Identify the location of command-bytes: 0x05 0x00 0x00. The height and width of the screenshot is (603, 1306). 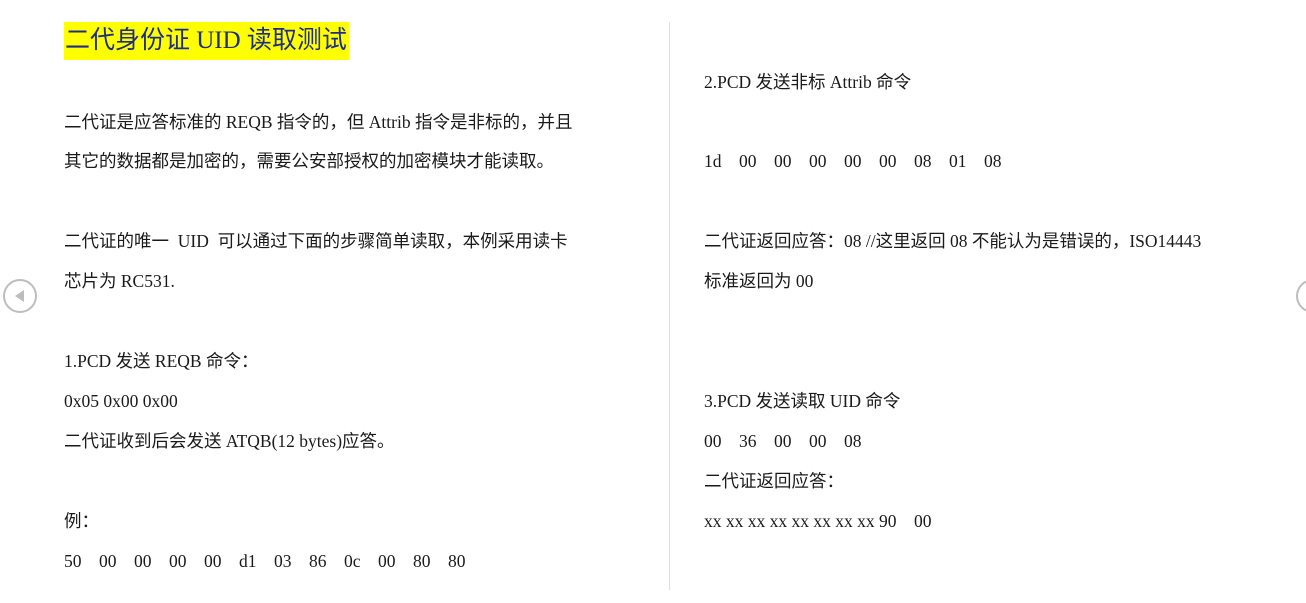
(121, 401).